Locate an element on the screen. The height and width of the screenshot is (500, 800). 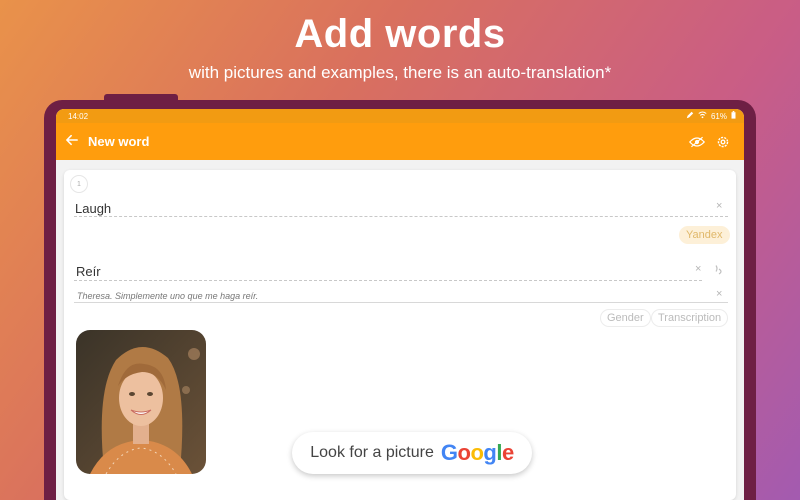
status-bar: 14:02 61% is located at coordinates (400, 116).